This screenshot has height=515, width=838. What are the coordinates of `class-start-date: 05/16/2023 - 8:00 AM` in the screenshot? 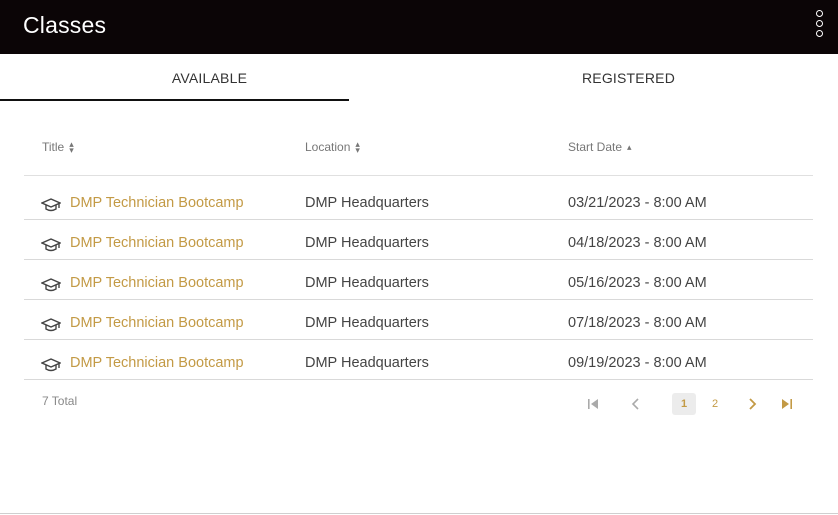 It's located at (637, 283).